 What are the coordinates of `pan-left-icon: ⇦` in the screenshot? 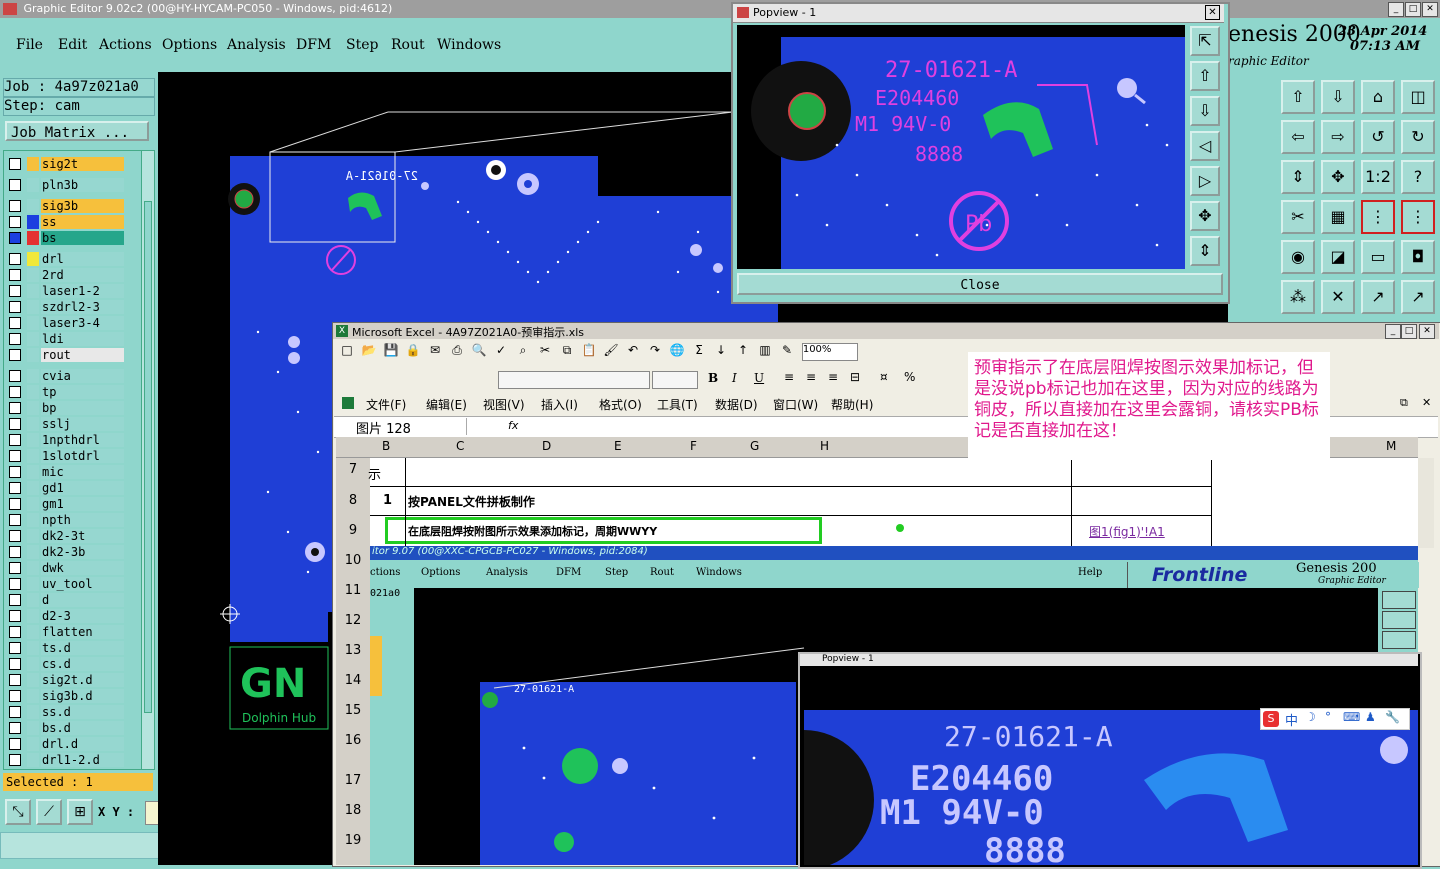 It's located at (1298, 137).